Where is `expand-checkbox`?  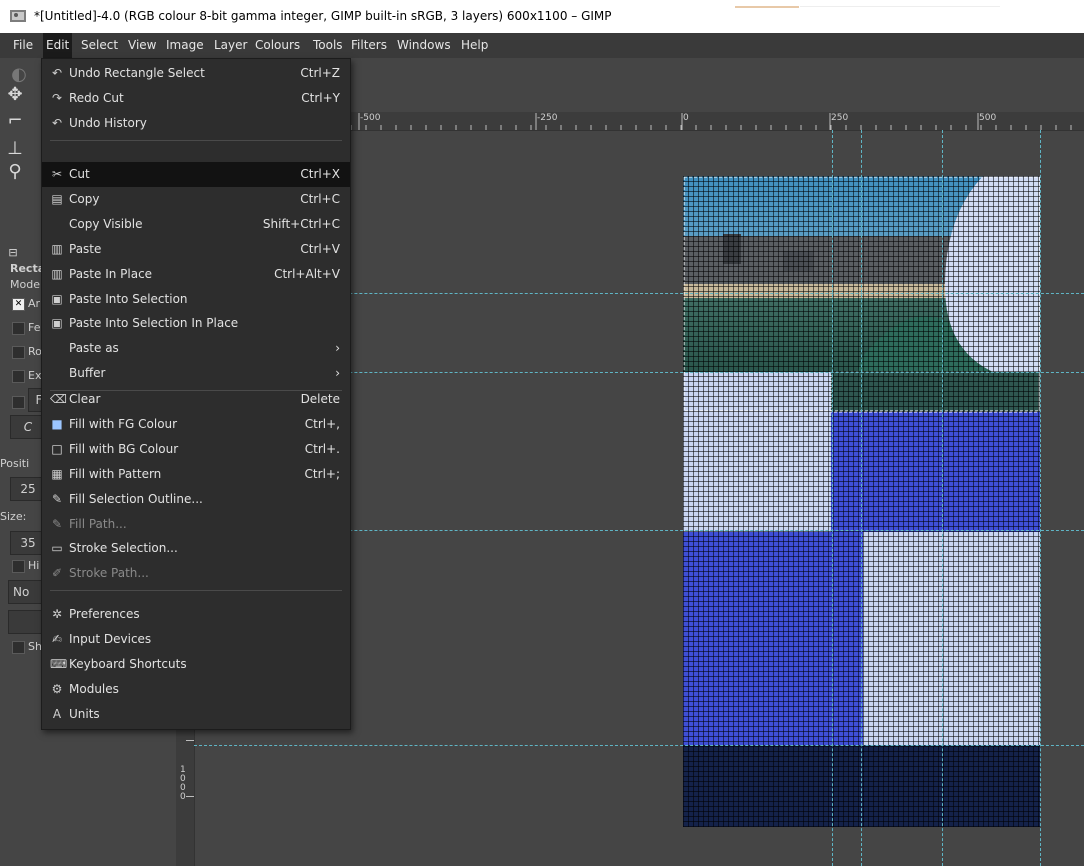
expand-checkbox is located at coordinates (18, 376).